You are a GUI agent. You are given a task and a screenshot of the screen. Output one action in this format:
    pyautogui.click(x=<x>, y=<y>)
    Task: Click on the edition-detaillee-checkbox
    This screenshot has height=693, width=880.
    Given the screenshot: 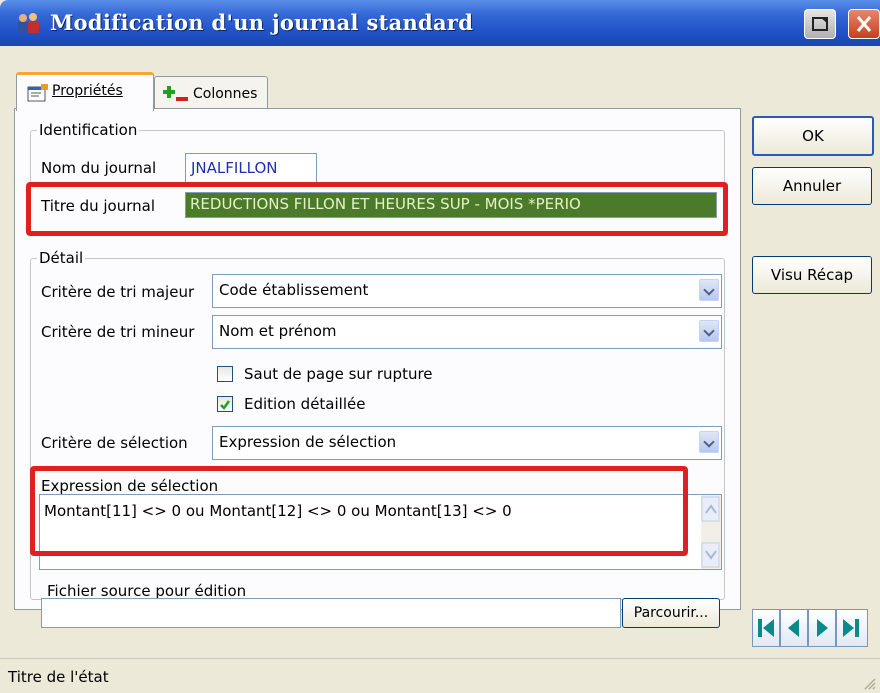 What is the action you would take?
    pyautogui.click(x=225, y=404)
    